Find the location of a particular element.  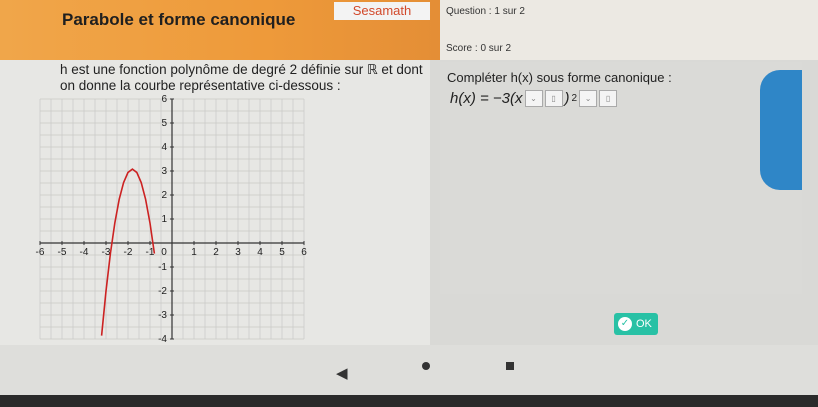

x-tick-label: 5 is located at coordinates (282, 252).